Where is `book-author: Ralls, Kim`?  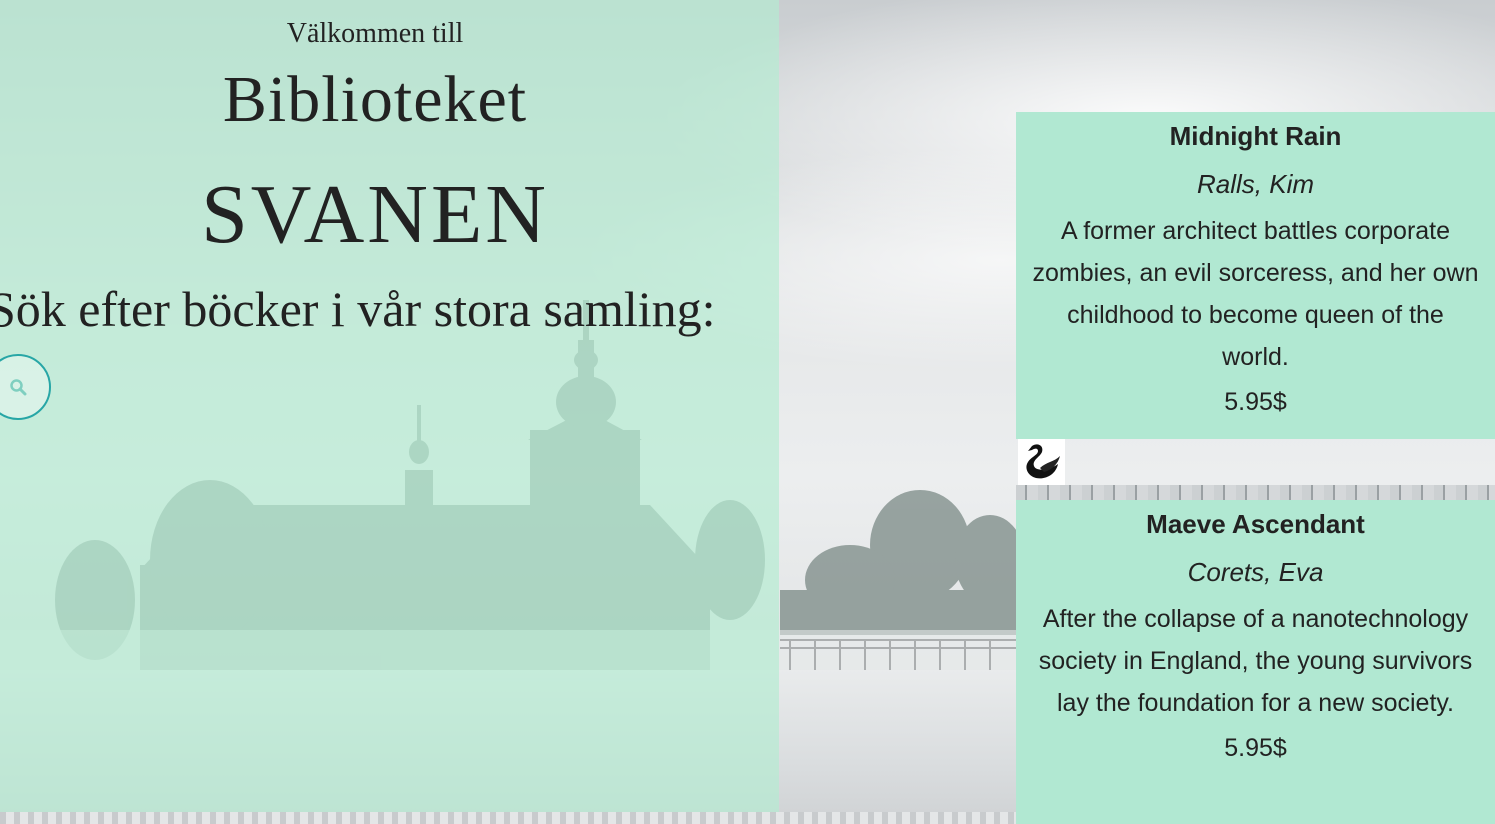 book-author: Ralls, Kim is located at coordinates (1255, 184).